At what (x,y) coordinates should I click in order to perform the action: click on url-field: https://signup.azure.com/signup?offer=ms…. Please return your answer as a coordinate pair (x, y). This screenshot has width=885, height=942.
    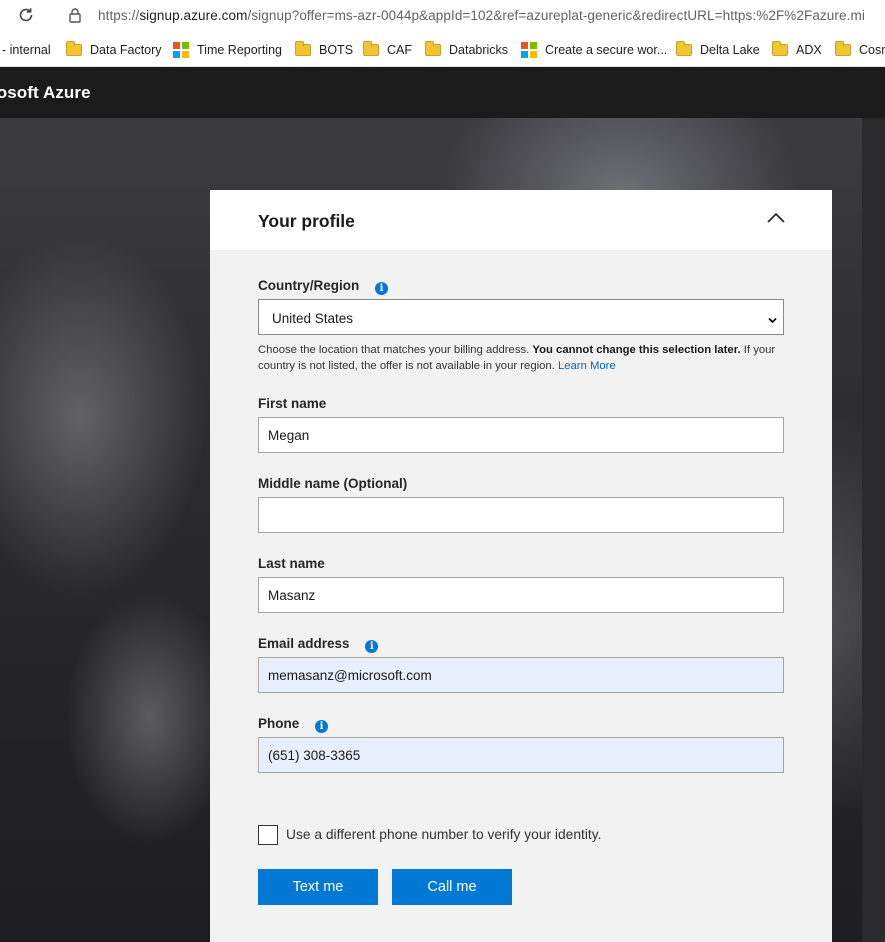
    Looking at the image, I should click on (481, 15).